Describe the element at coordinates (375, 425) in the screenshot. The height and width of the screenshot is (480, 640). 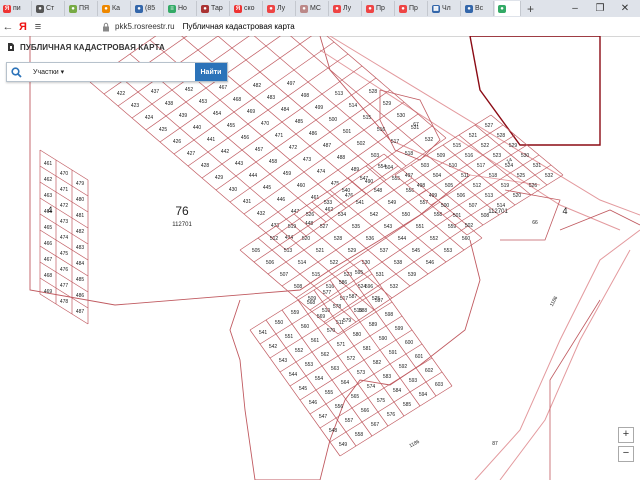
I see `parcel-number: 567` at that location.